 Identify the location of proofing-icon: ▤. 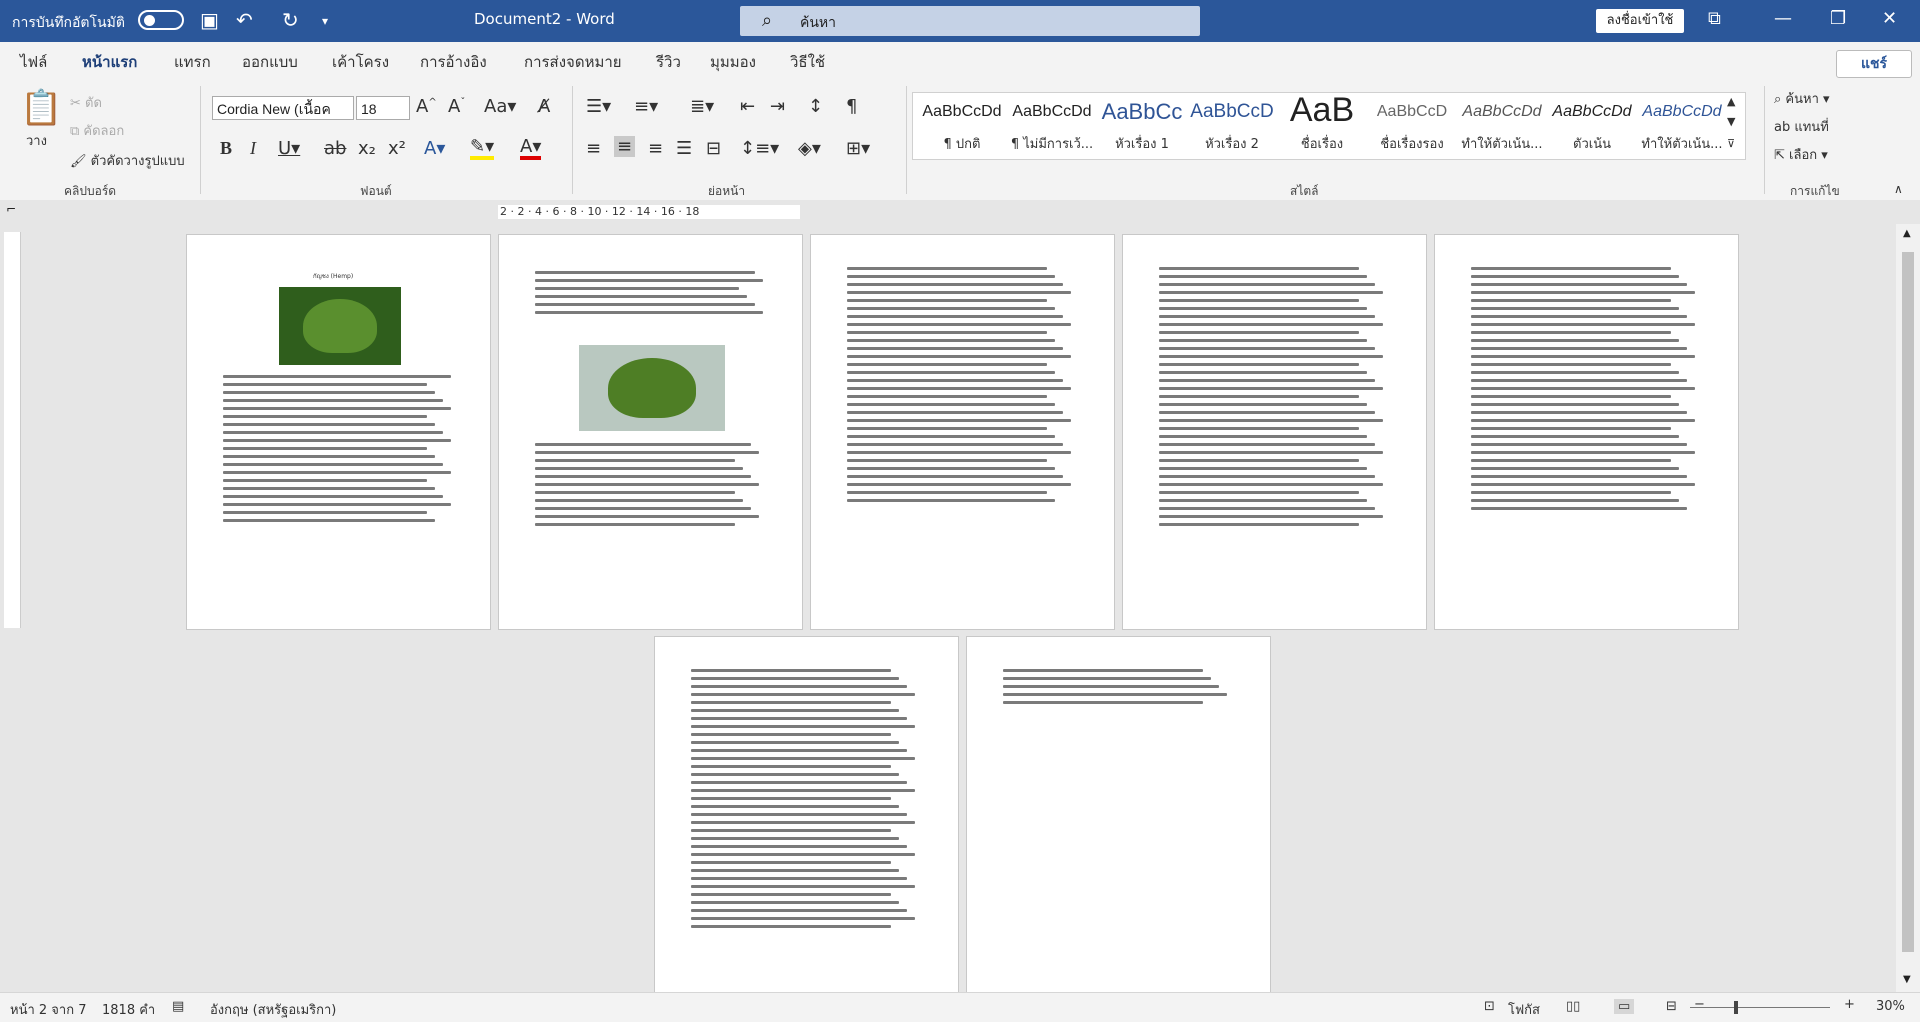
(178, 1006).